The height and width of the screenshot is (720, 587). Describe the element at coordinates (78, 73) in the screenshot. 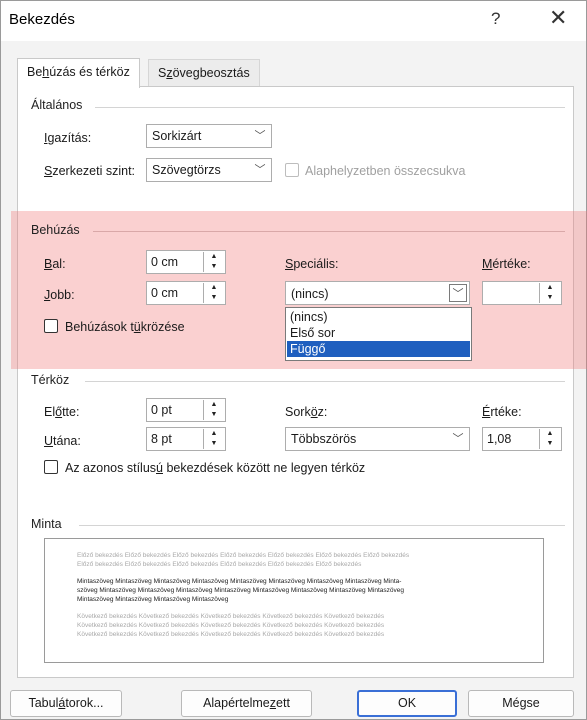

I see `tab-indents-spacing: Behúzás és térköz` at that location.